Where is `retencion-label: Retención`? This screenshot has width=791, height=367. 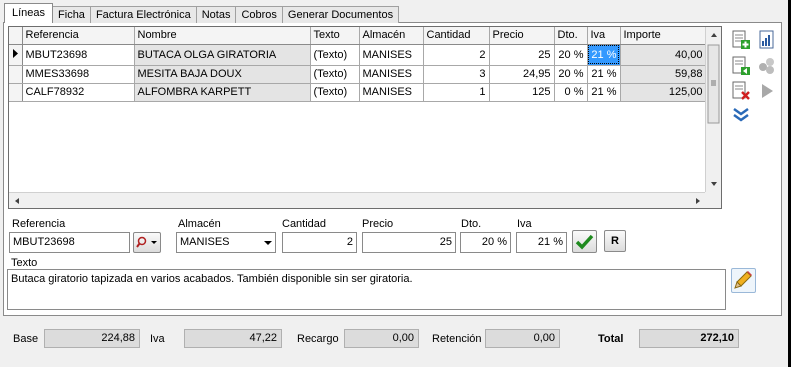
retencion-label: Retención is located at coordinates (457, 339).